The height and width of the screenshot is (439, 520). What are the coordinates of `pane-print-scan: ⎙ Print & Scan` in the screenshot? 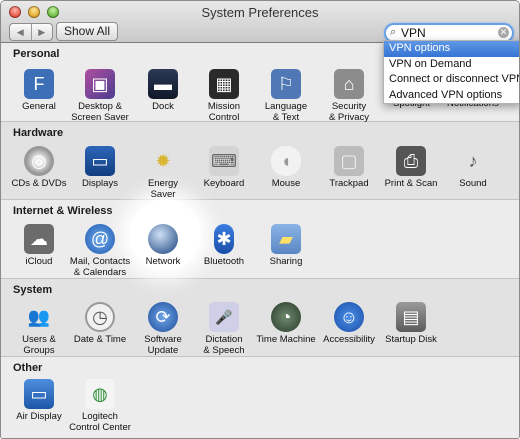 It's located at (411, 167).